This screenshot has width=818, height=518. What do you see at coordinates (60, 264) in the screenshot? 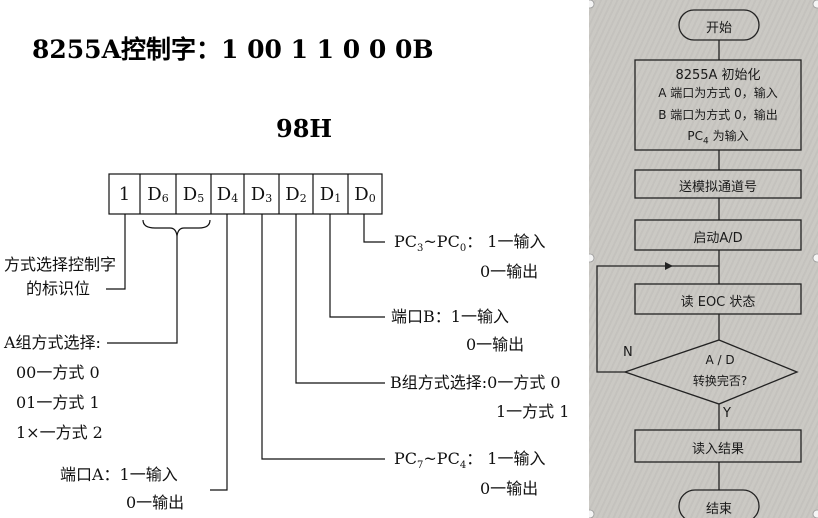
I see `mode-flag-label-line1: 方式选择控制字` at bounding box center [60, 264].